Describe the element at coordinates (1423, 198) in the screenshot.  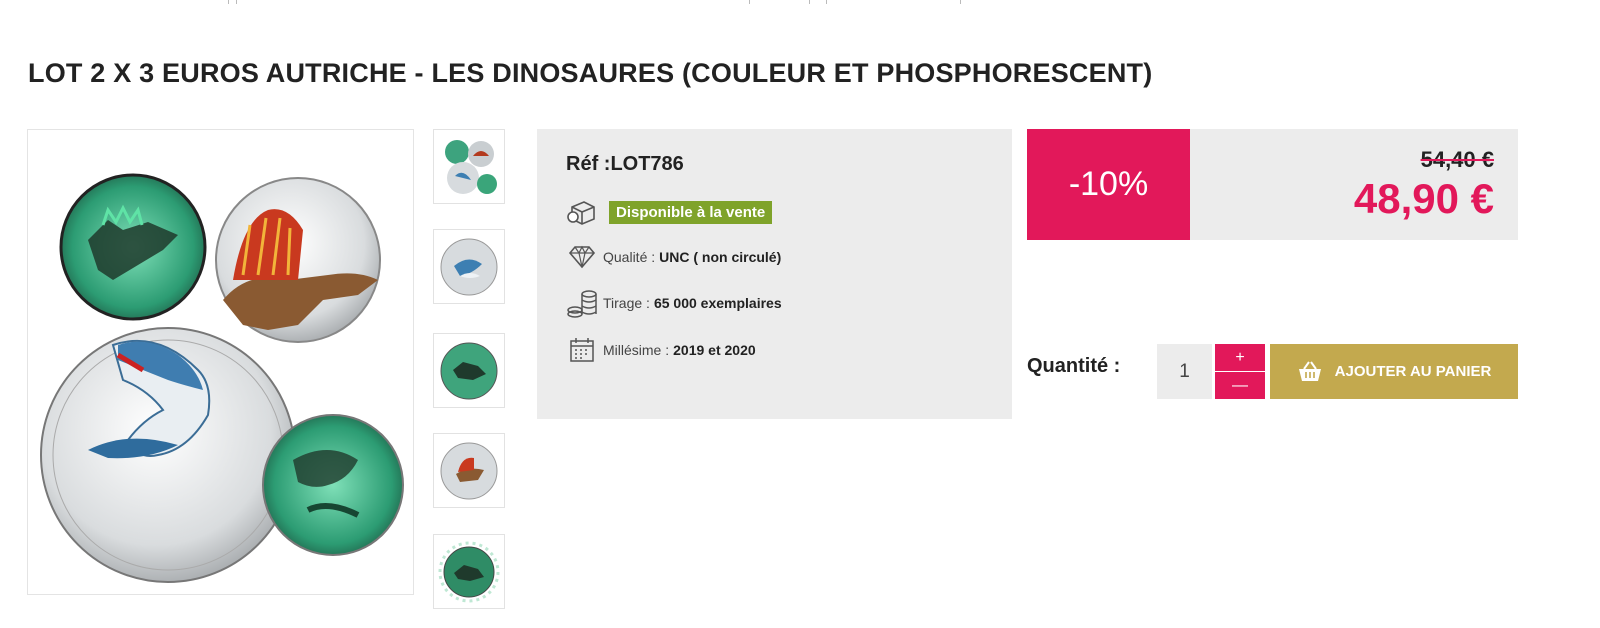
I see `new-price: 48,90 €` at that location.